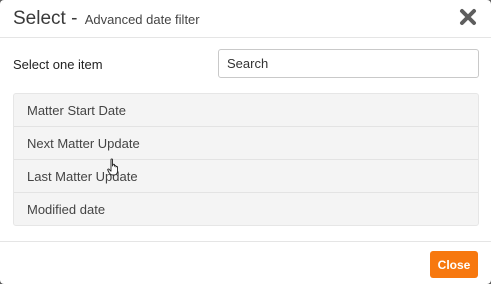  Describe the element at coordinates (468, 17) in the screenshot. I see `close-x-icon` at that location.